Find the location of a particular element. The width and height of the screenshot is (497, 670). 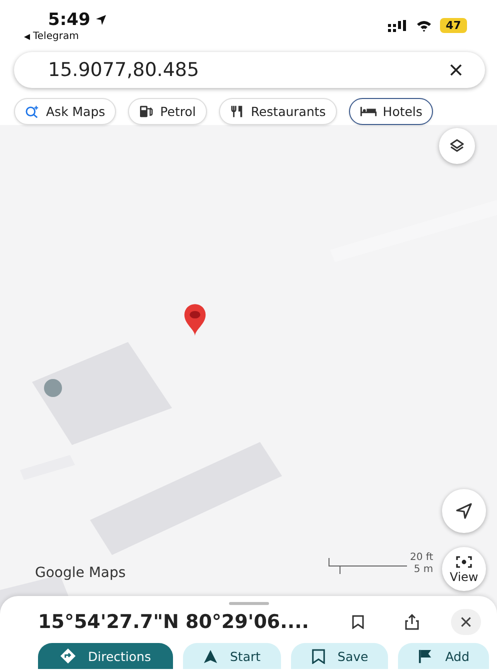

map-attribution: Google Maps is located at coordinates (80, 573).